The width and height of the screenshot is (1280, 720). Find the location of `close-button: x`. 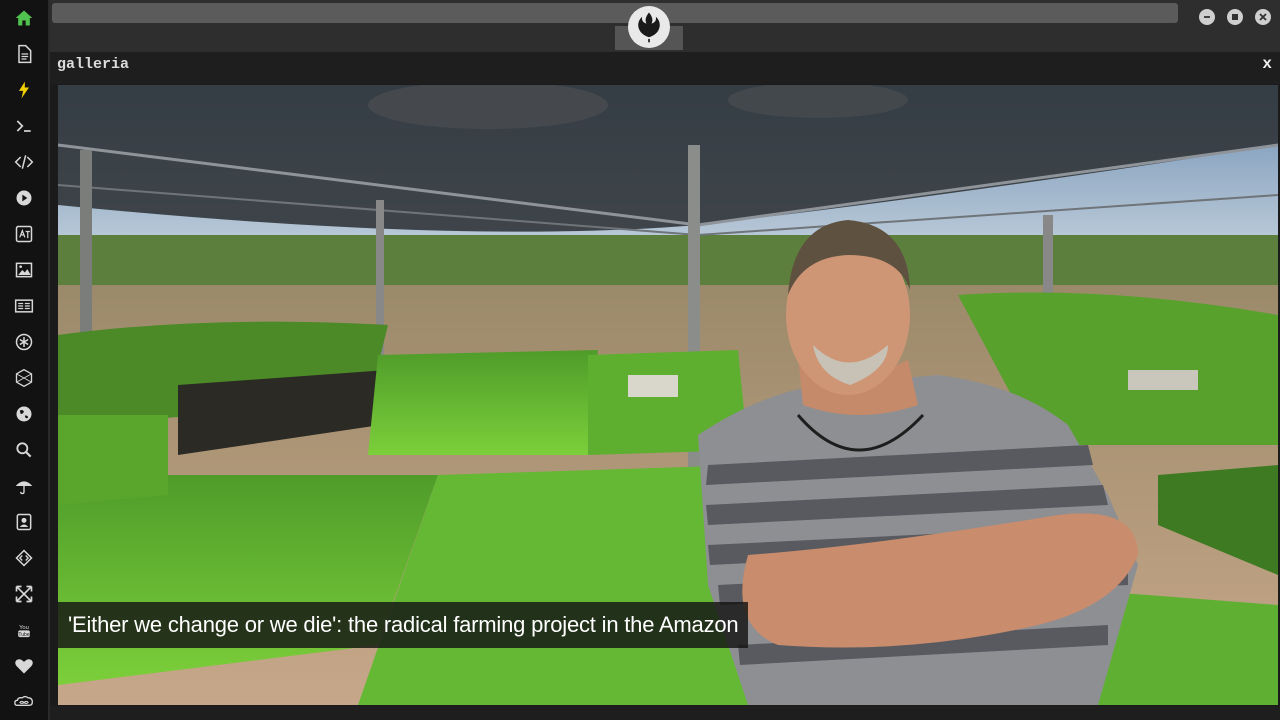

close-button: x is located at coordinates (1267, 64).